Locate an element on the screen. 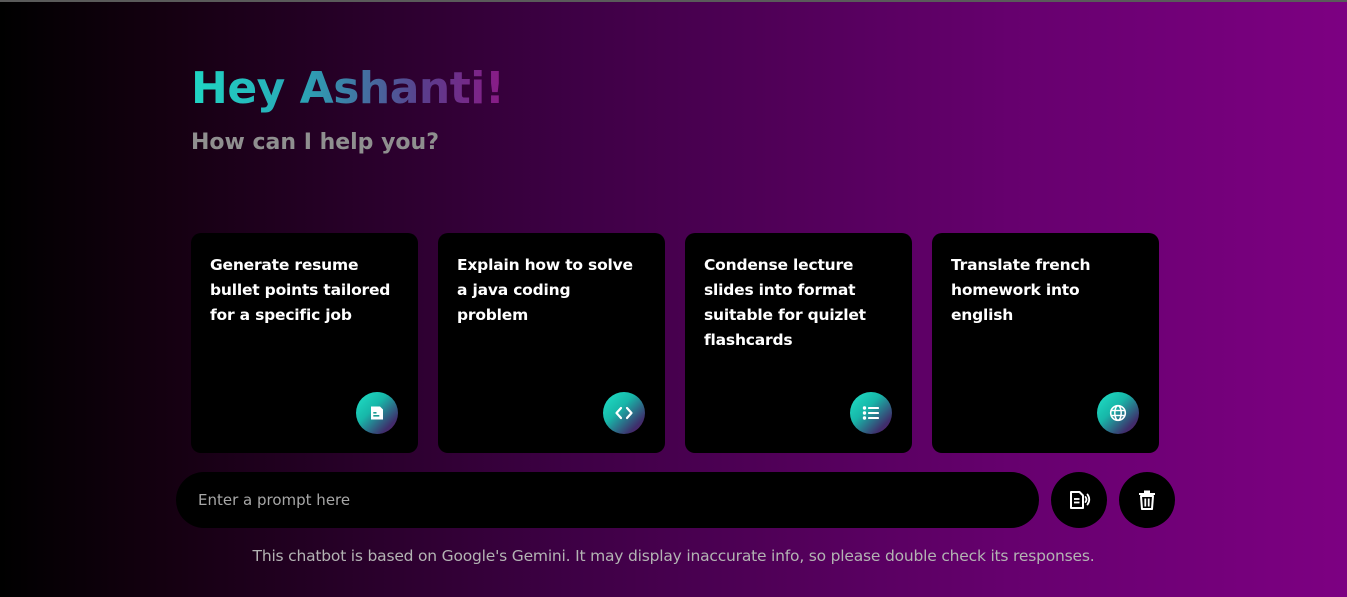 This screenshot has height=597, width=1347. prompt-bar is located at coordinates (675, 500).